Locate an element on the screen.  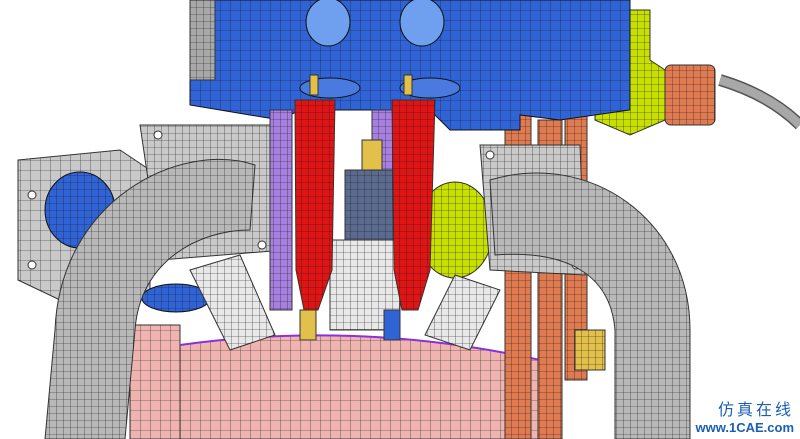
sensor-cable is located at coordinates (759, 102).